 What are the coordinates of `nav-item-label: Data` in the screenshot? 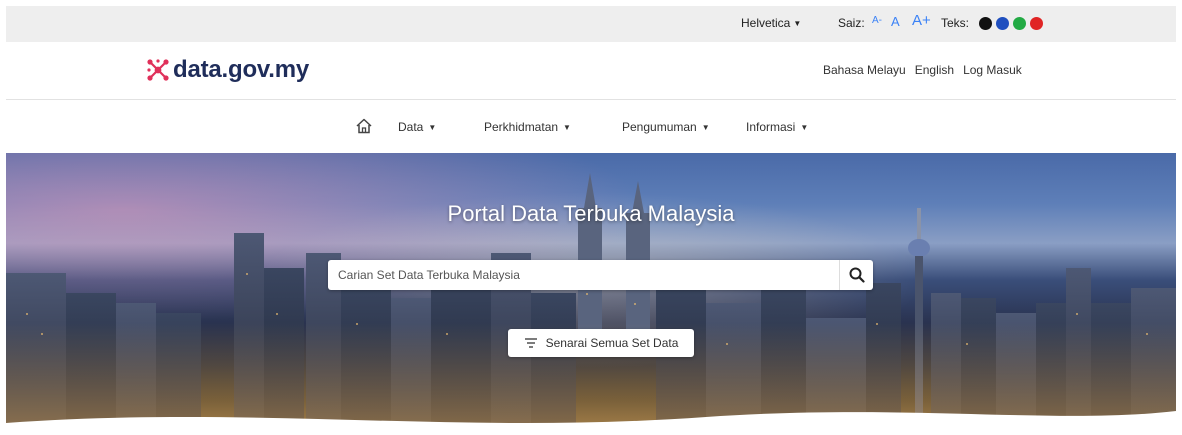 It's located at (411, 127).